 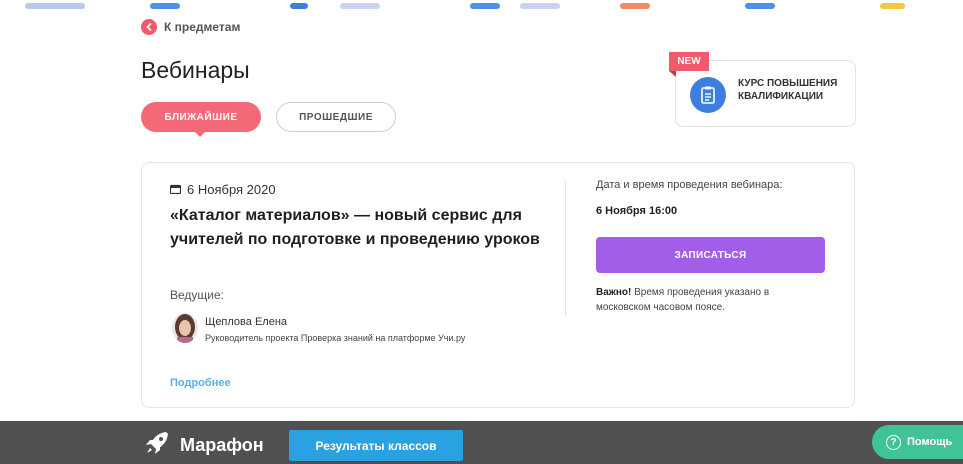 What do you see at coordinates (893, 442) in the screenshot?
I see `question-icon: ?` at bounding box center [893, 442].